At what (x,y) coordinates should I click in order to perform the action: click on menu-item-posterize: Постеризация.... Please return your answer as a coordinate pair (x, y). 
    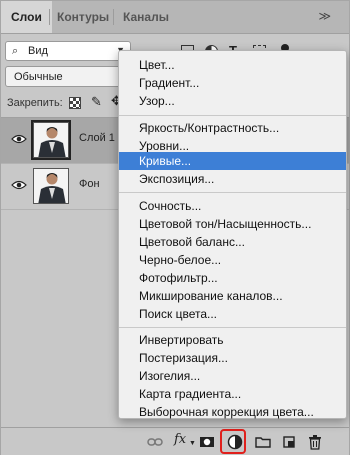
    Looking at the image, I should click on (232, 358).